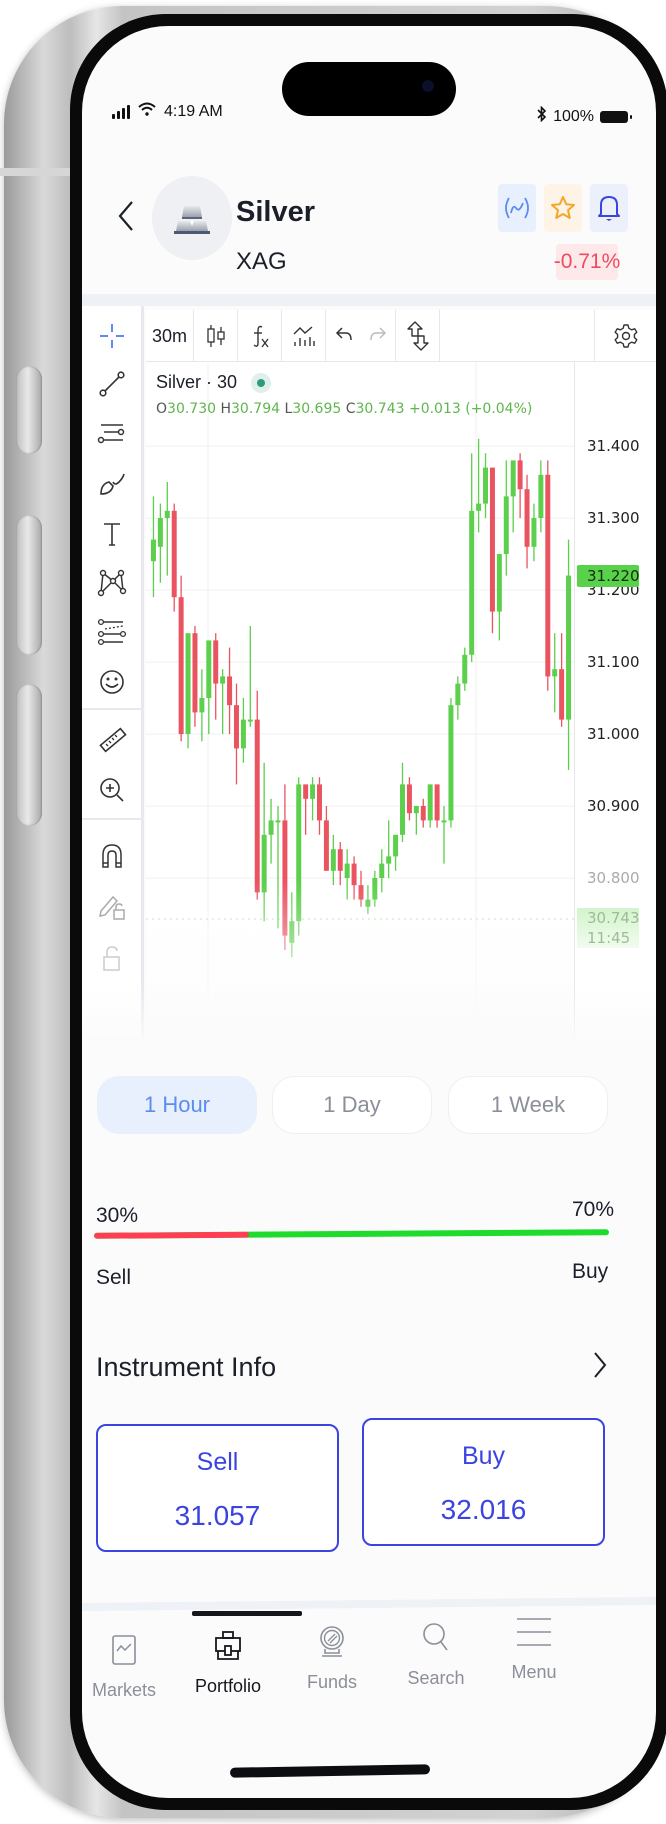 This screenshot has height=1824, width=666. Describe the element at coordinates (356, 1368) in the screenshot. I see `instrument-info-row: Instrument Info` at that location.